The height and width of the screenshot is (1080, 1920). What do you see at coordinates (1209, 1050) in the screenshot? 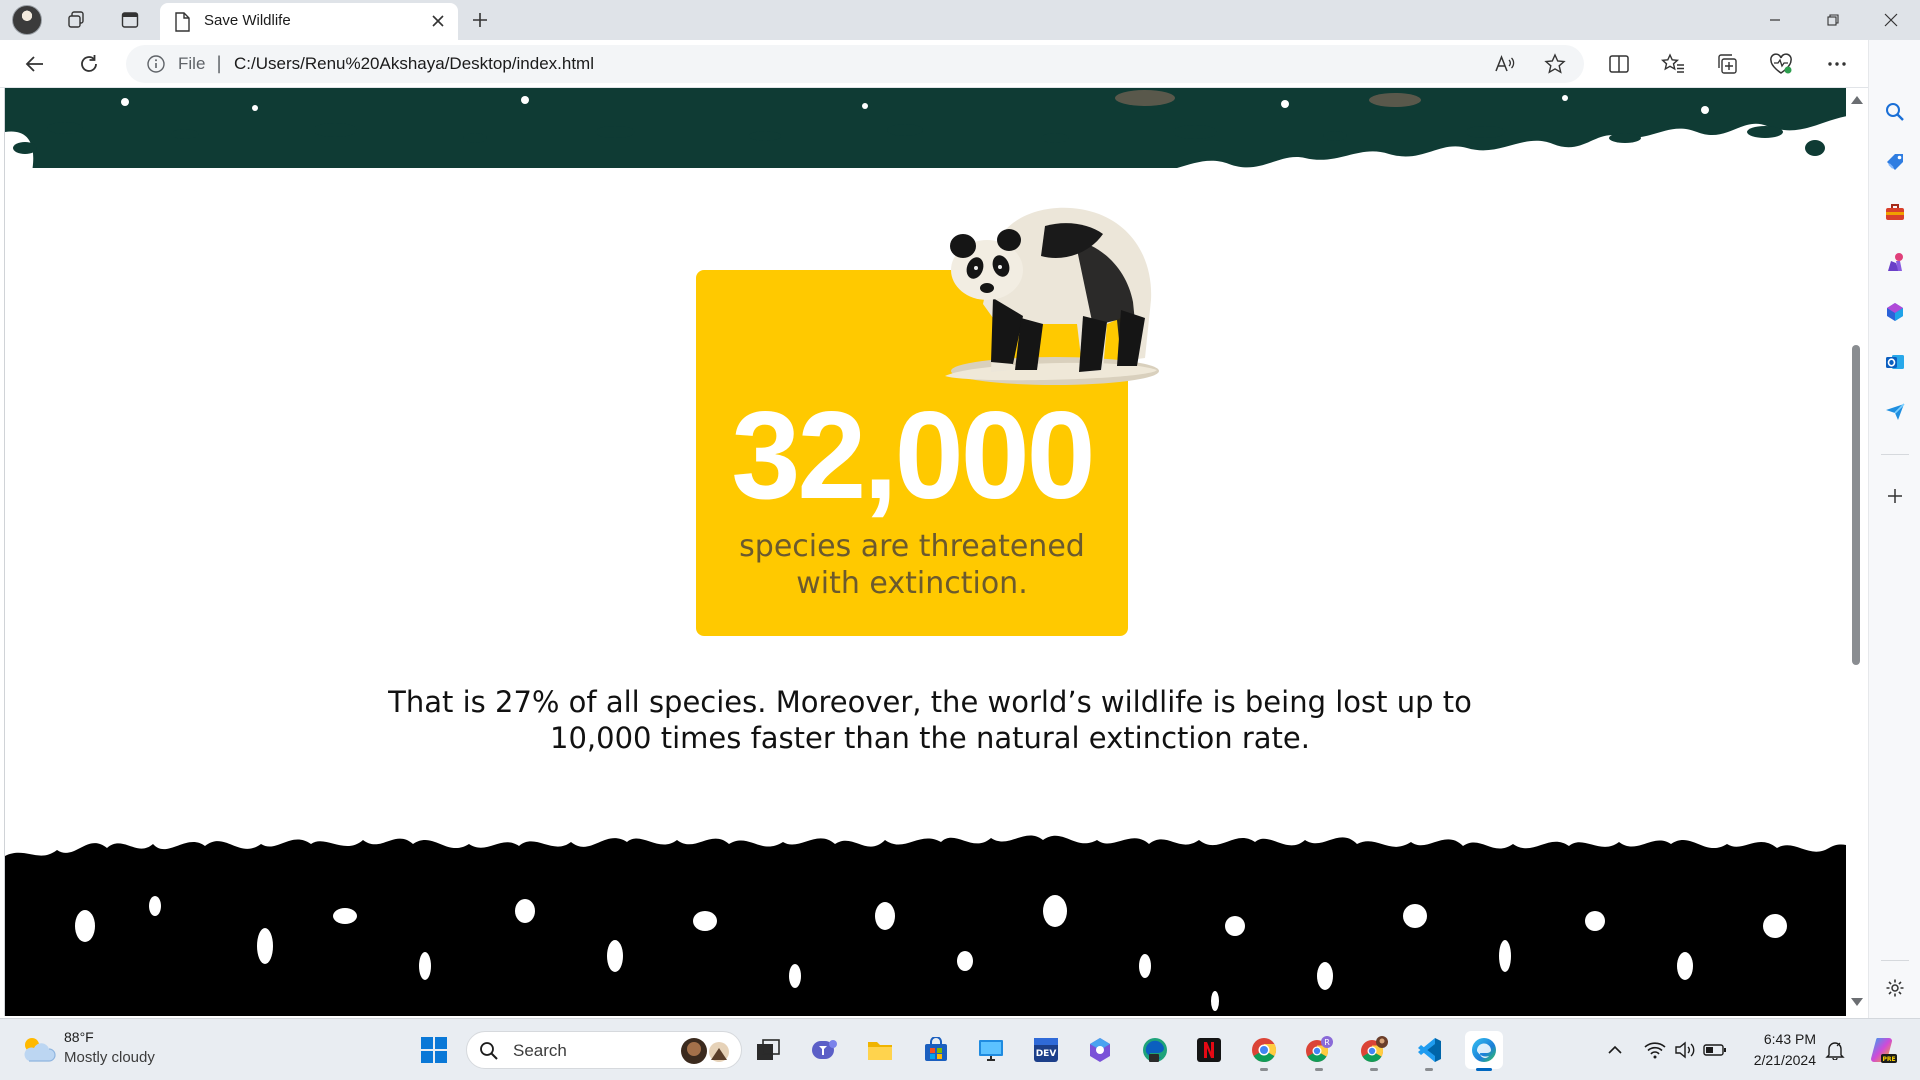
I see `netflix-icon` at bounding box center [1209, 1050].